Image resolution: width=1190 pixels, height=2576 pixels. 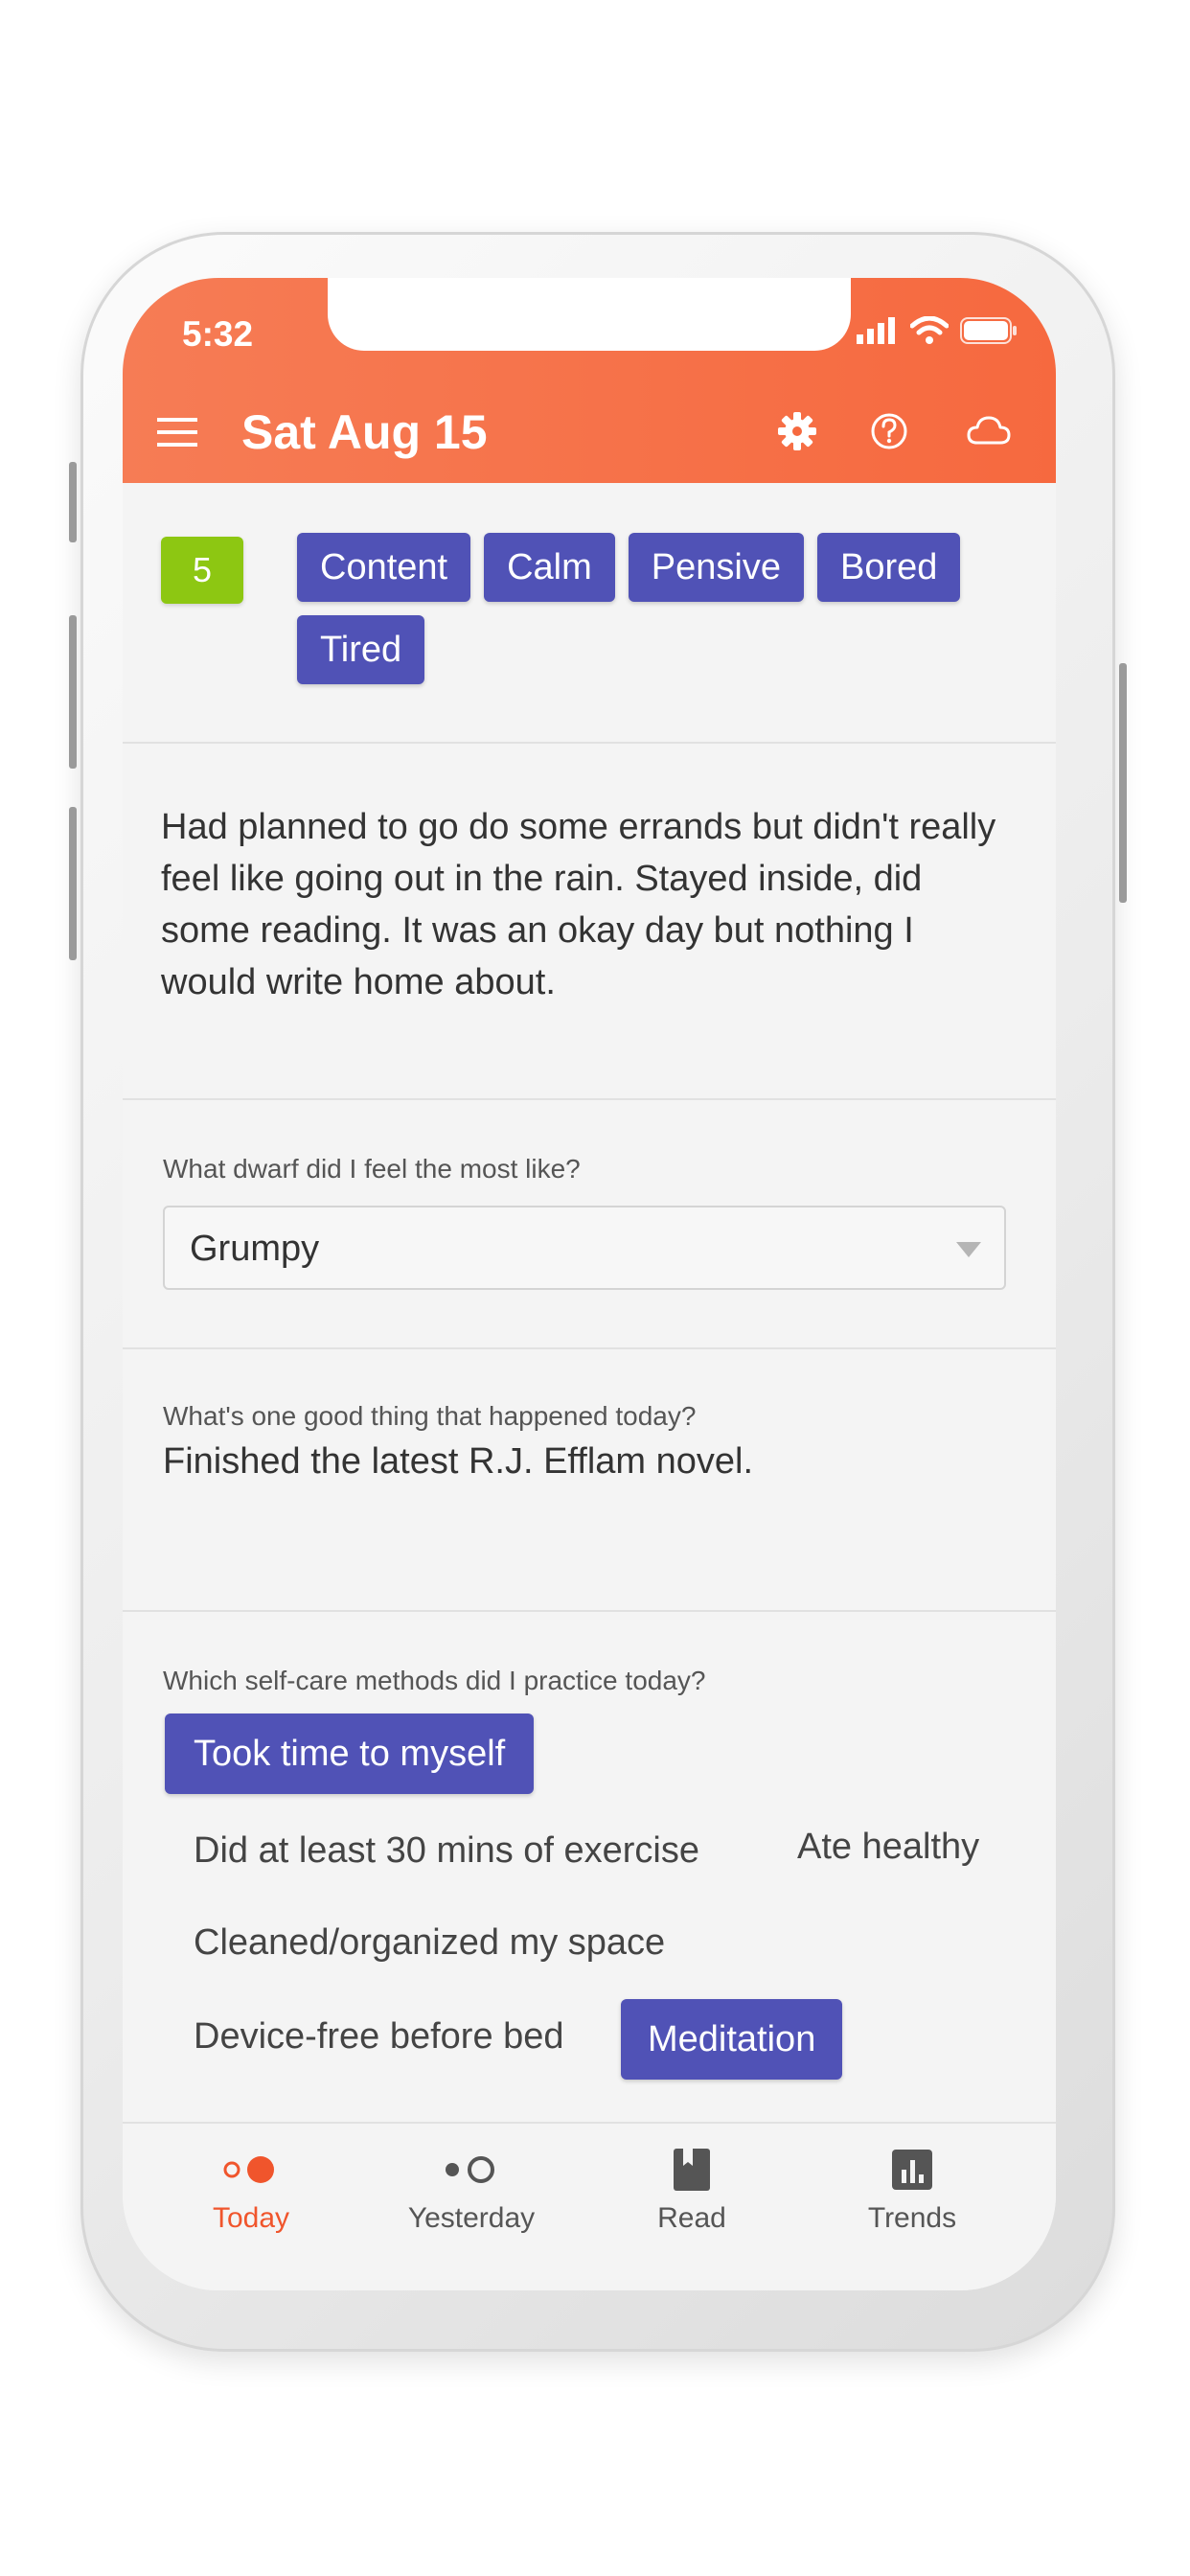 I want to click on self-care-option-selected: Meditation, so click(x=732, y=2039).